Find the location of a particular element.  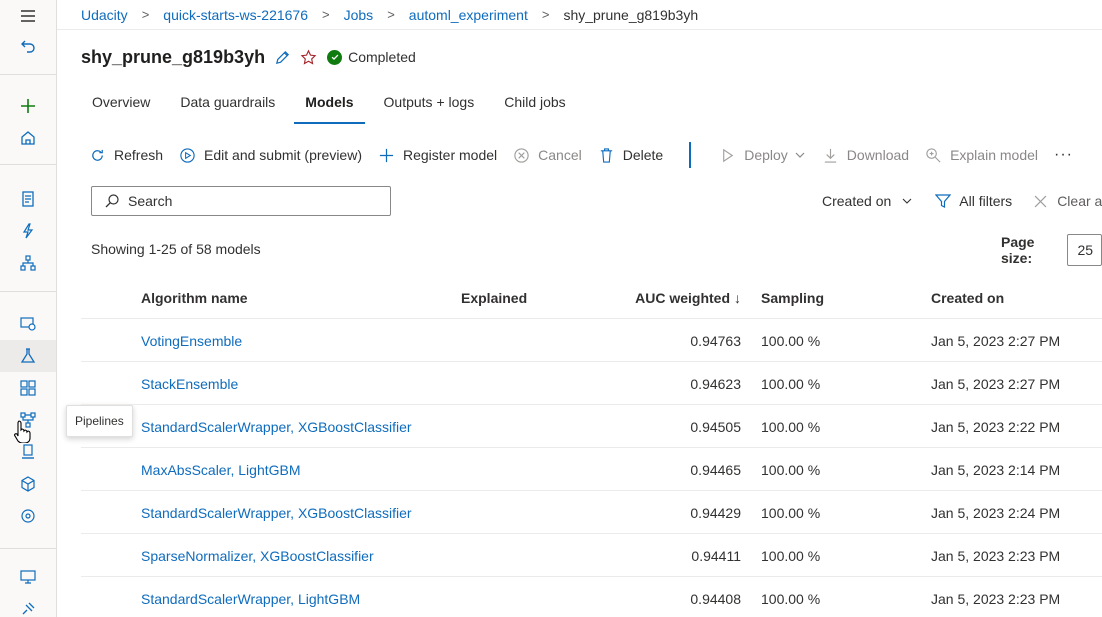

result-count: Showing 1-25 of 58 models is located at coordinates (176, 249).